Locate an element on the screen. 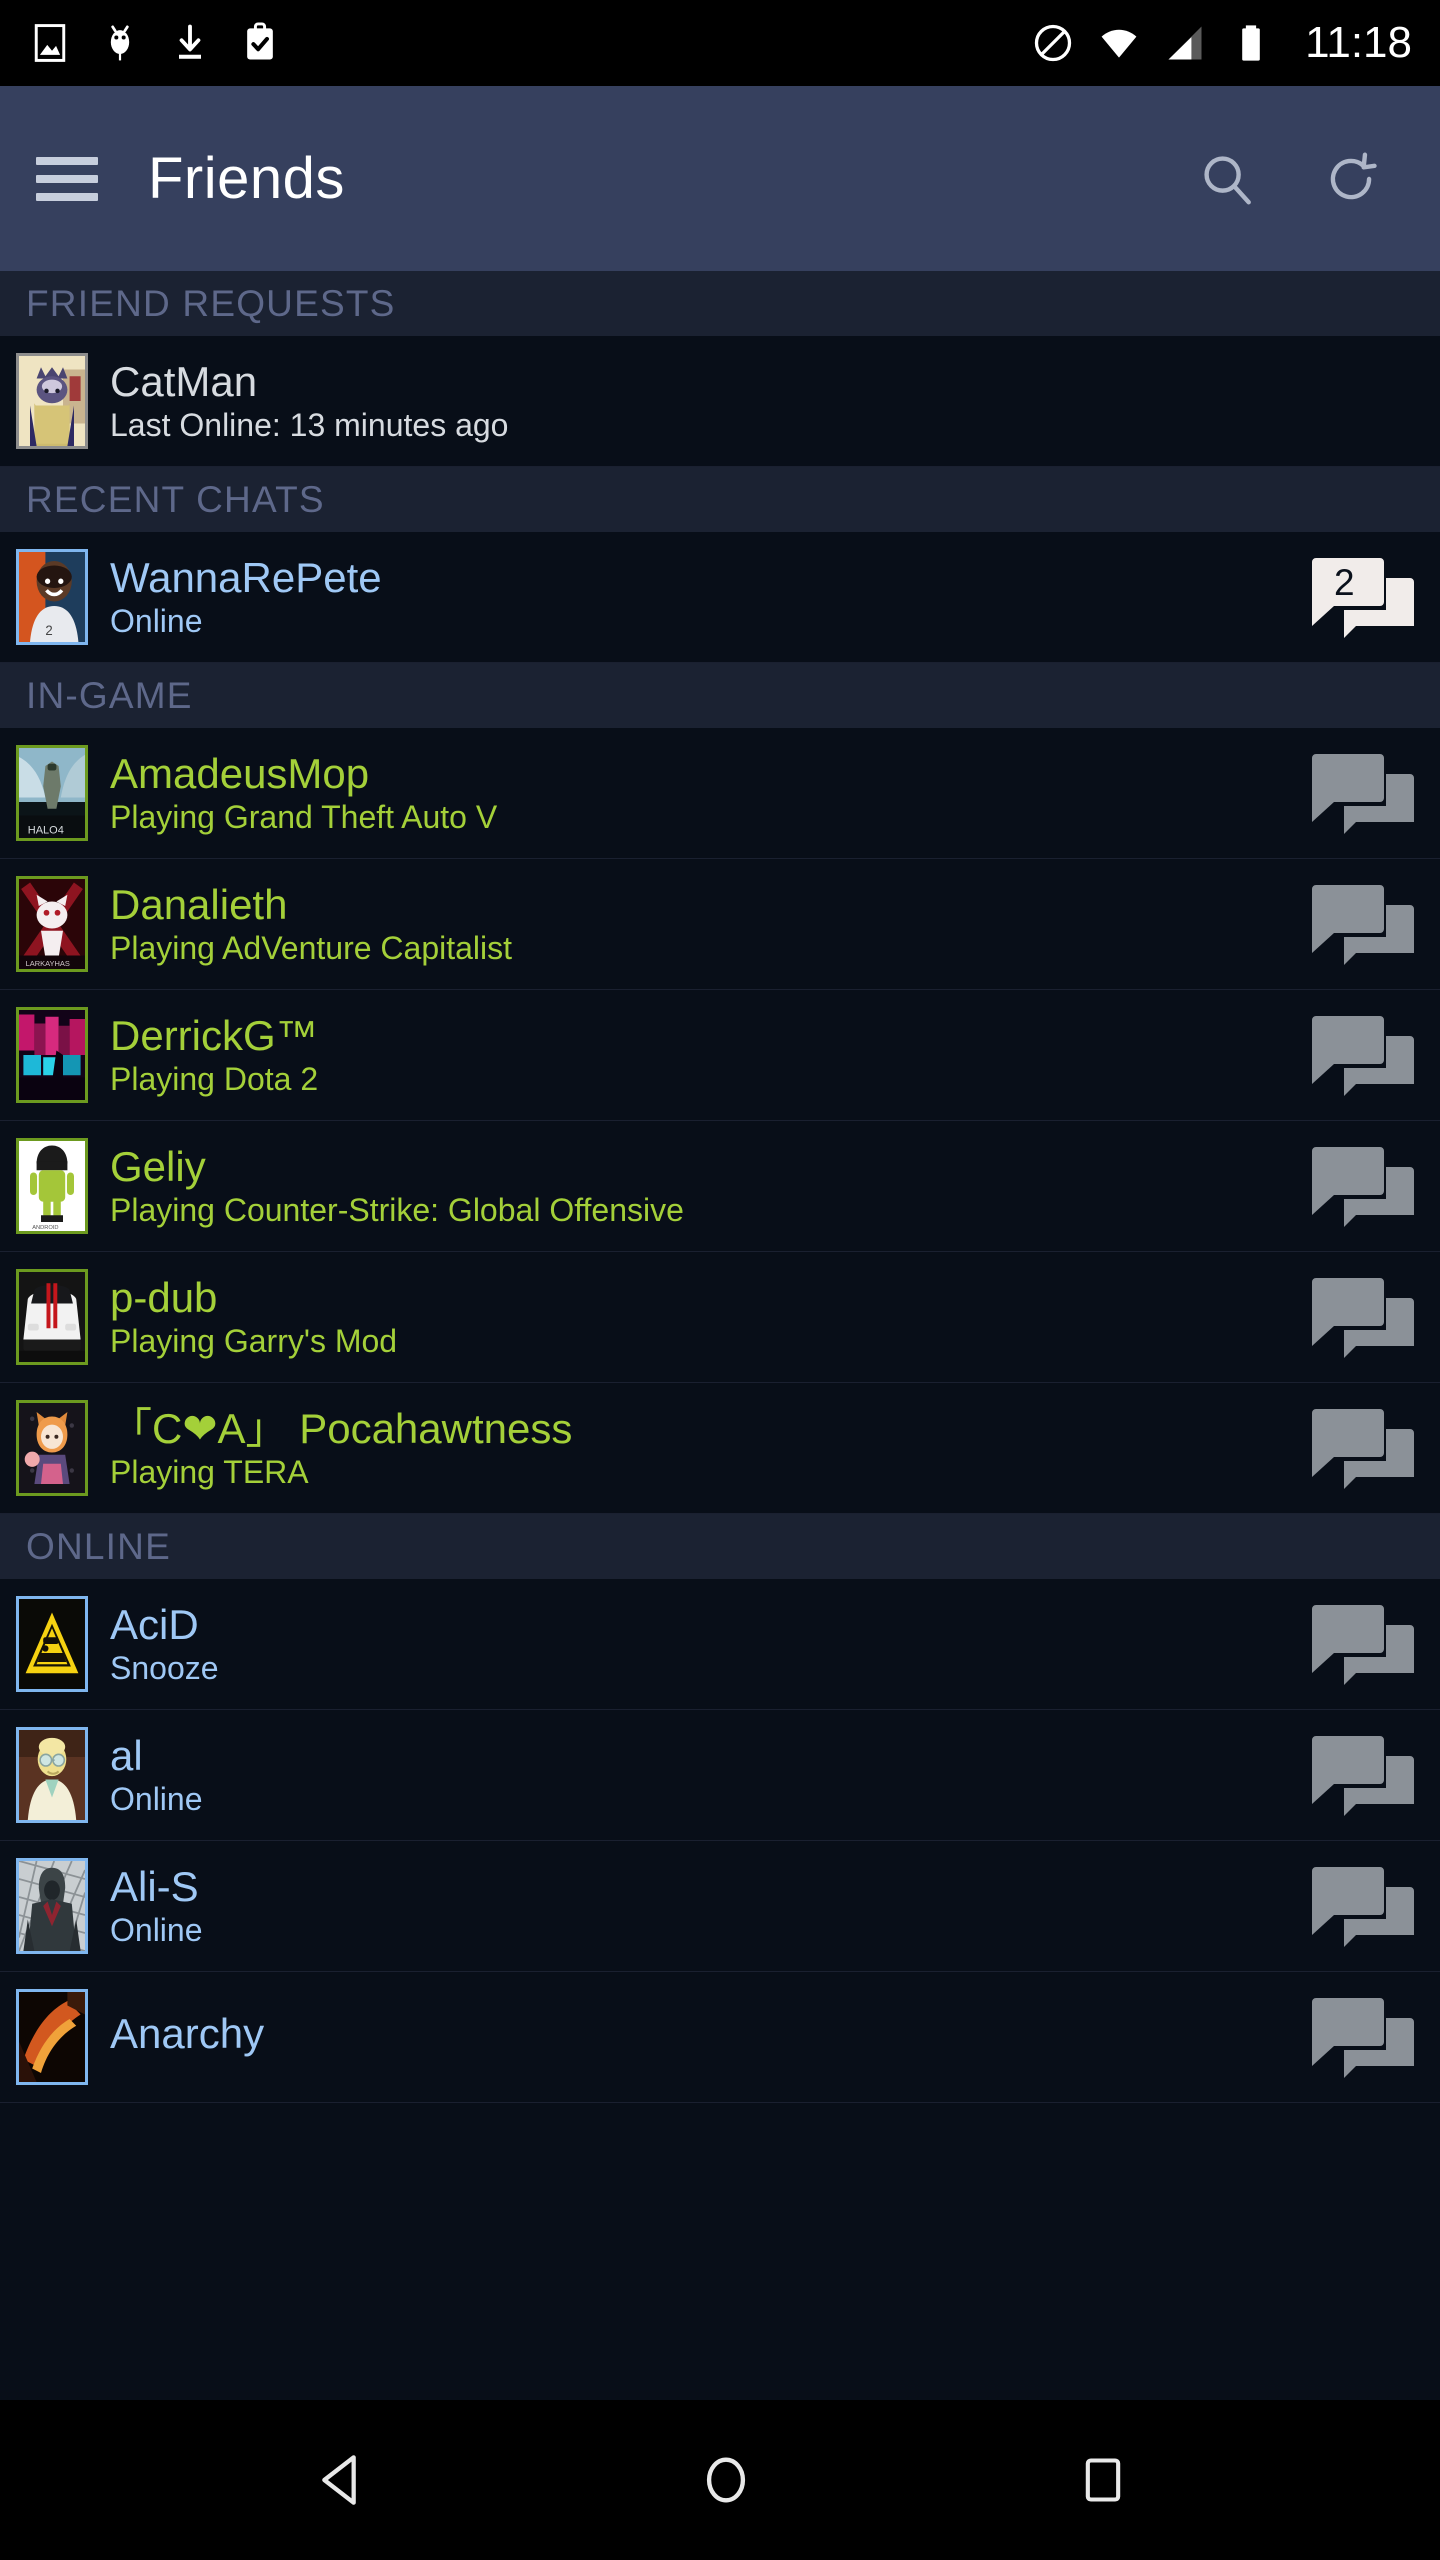 The width and height of the screenshot is (1440, 2560). page-title: Friends is located at coordinates (246, 178).